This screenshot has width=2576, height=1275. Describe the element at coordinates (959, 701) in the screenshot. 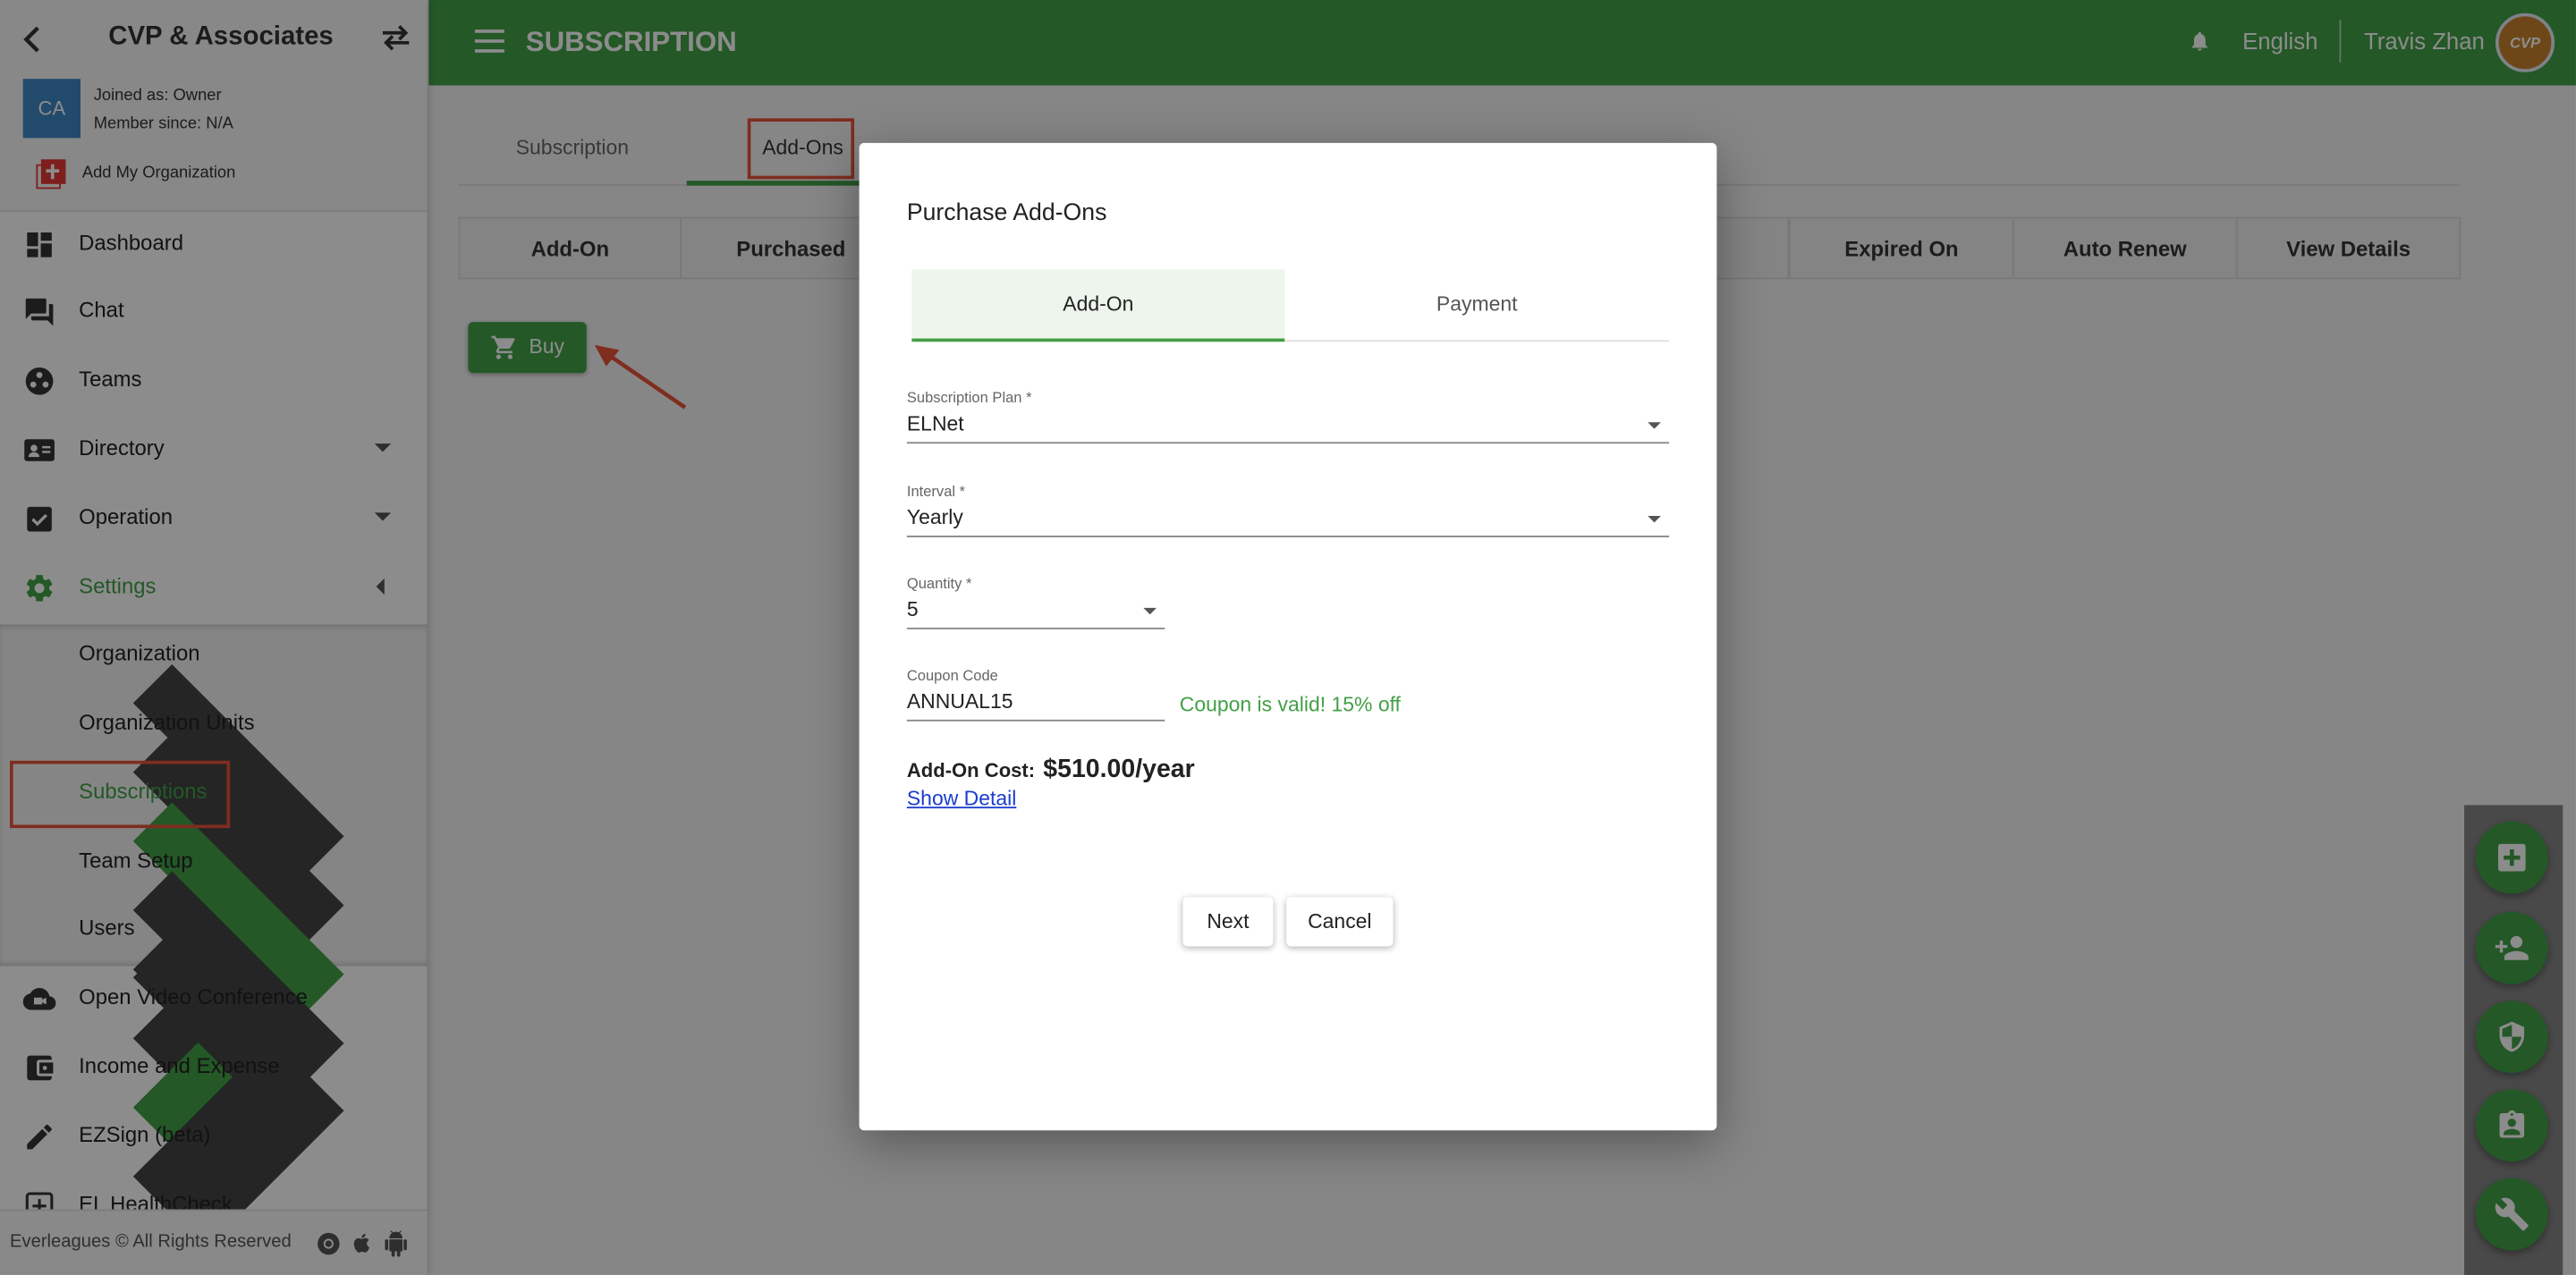

I see `coupon-code-value: ANNUAL15` at that location.